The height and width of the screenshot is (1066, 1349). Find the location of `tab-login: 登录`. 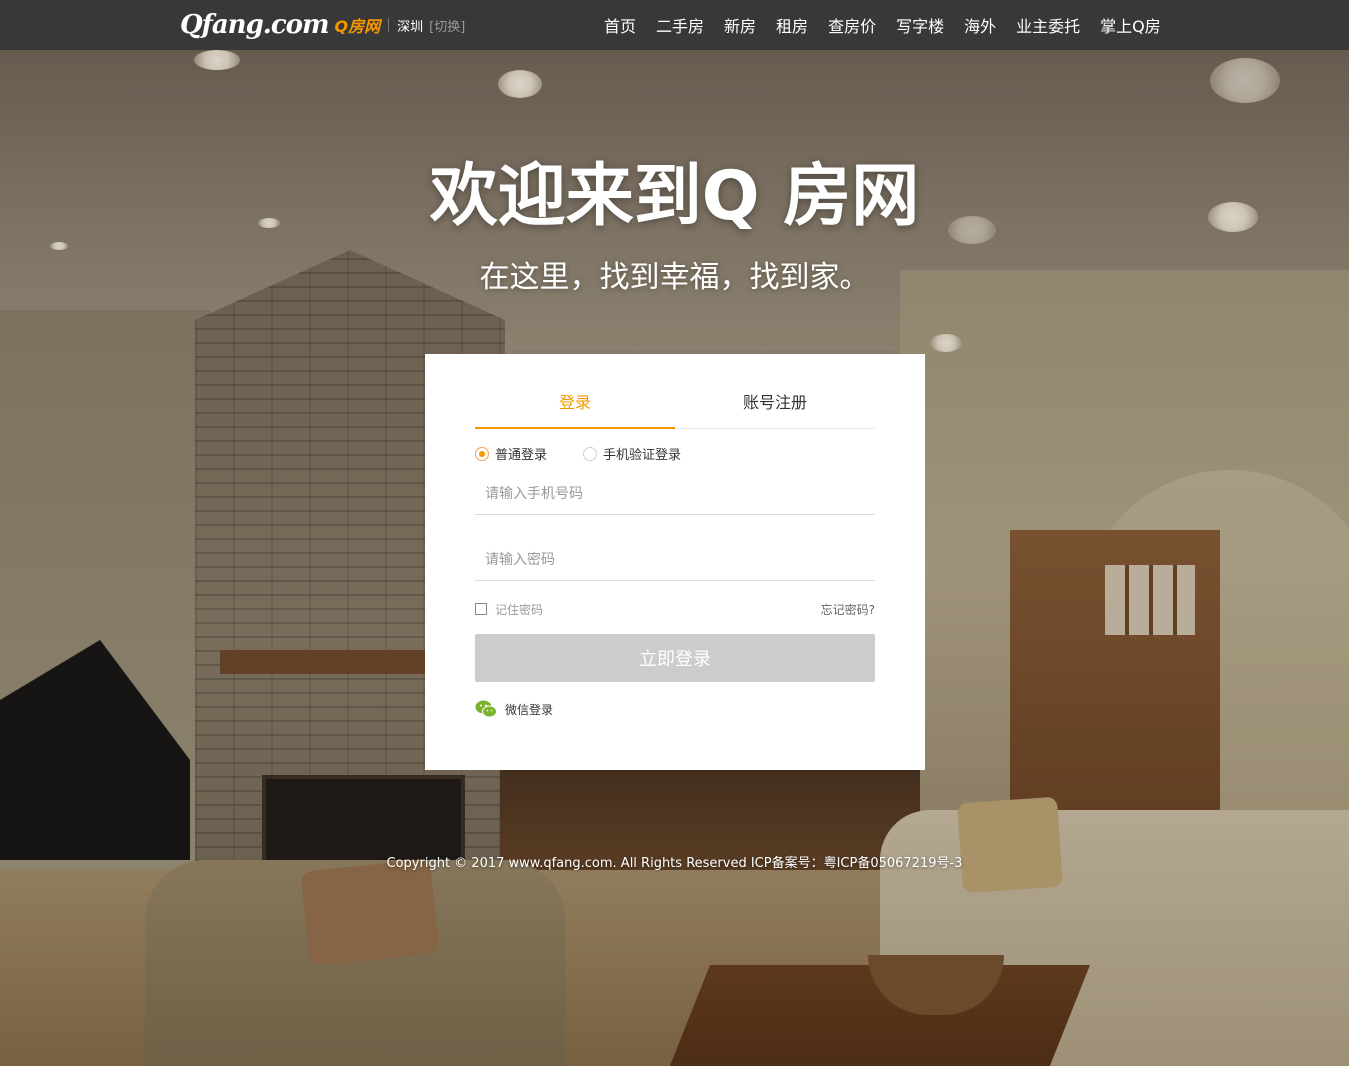

tab-login: 登录 is located at coordinates (575, 405).